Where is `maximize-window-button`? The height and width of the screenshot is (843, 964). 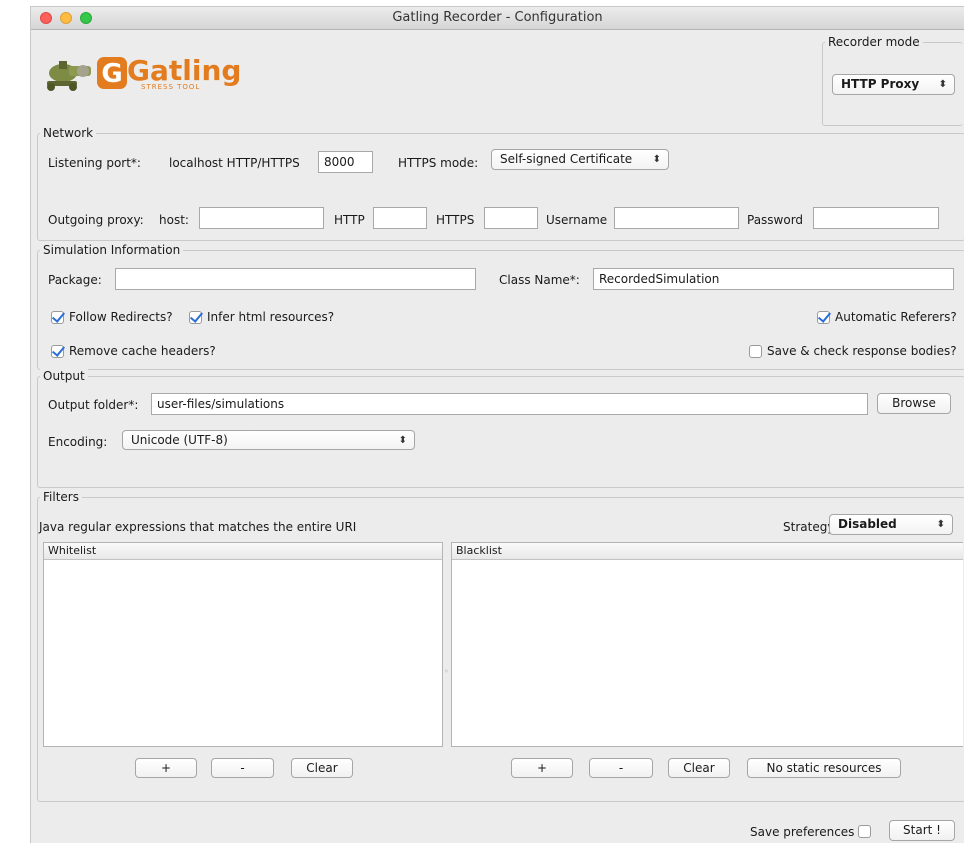
maximize-window-button is located at coordinates (86, 18).